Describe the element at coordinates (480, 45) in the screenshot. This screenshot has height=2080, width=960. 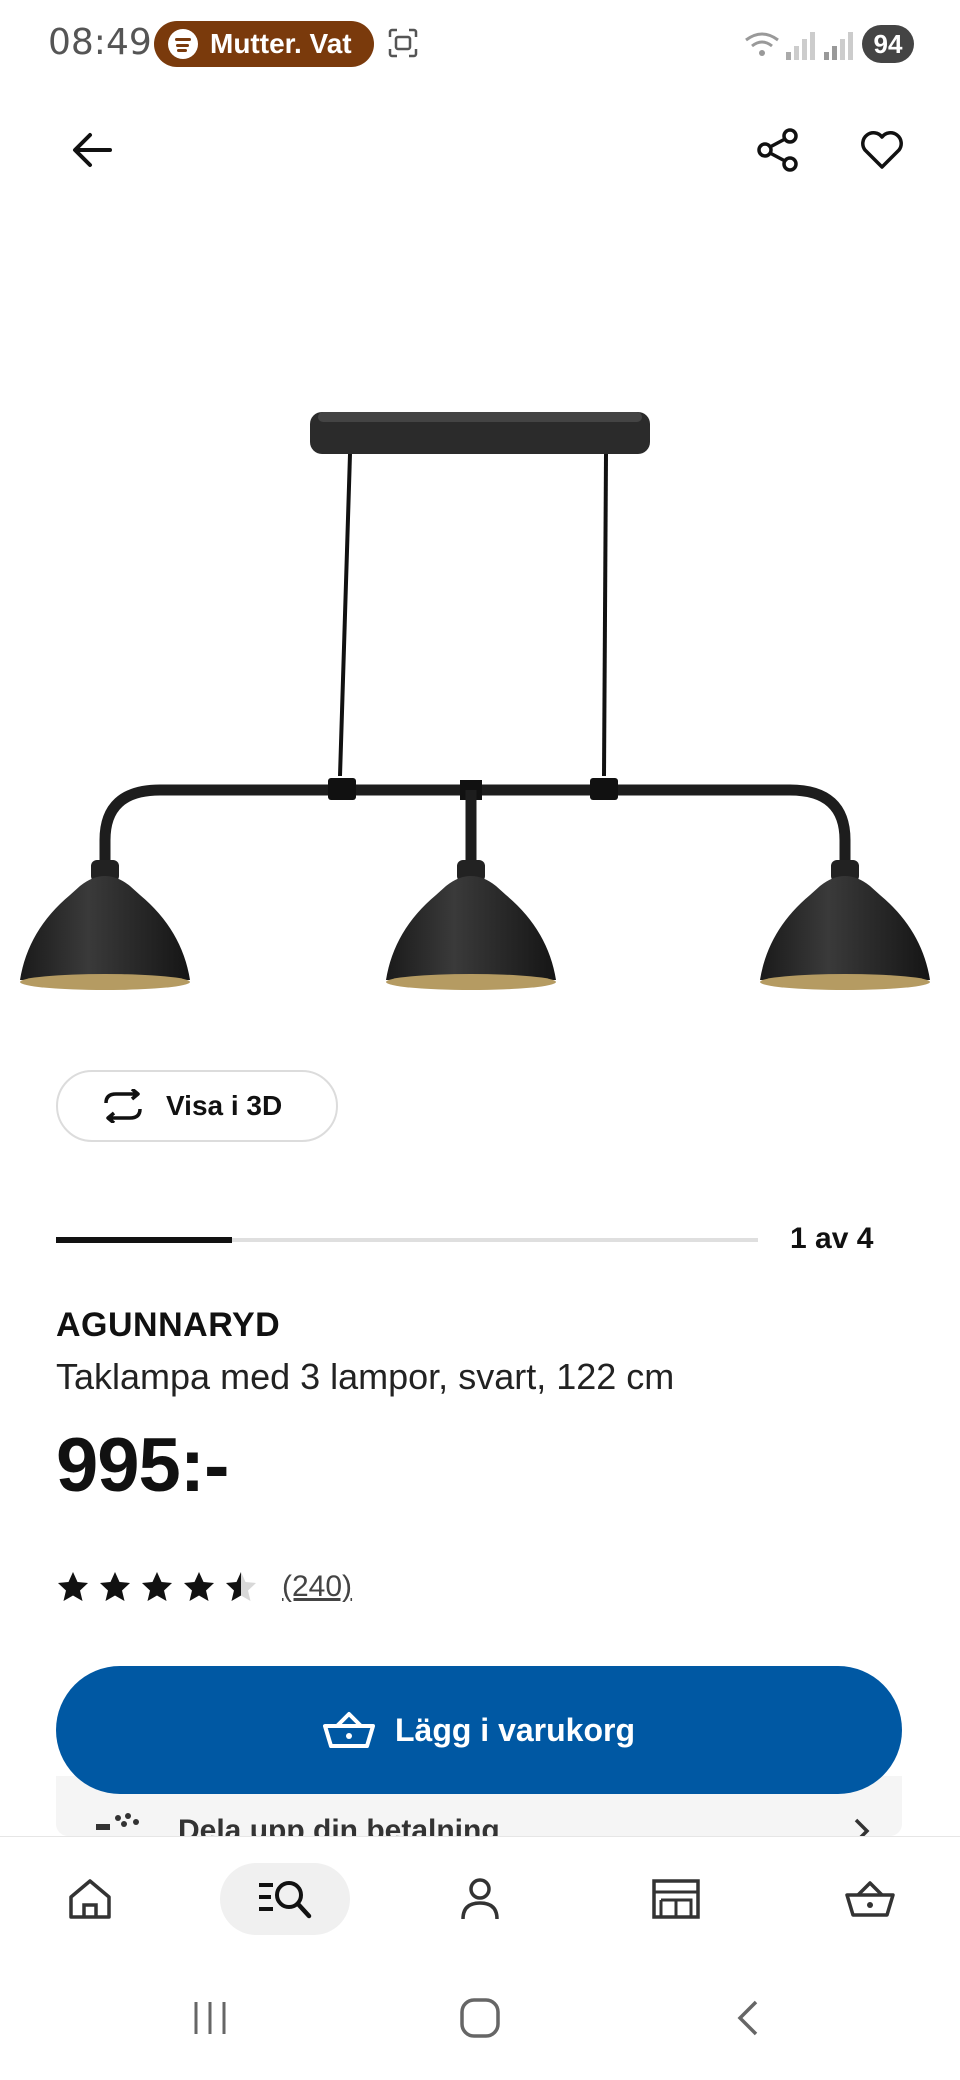
I see `status-bar: 08:49 Mutter. Vat 94` at that location.